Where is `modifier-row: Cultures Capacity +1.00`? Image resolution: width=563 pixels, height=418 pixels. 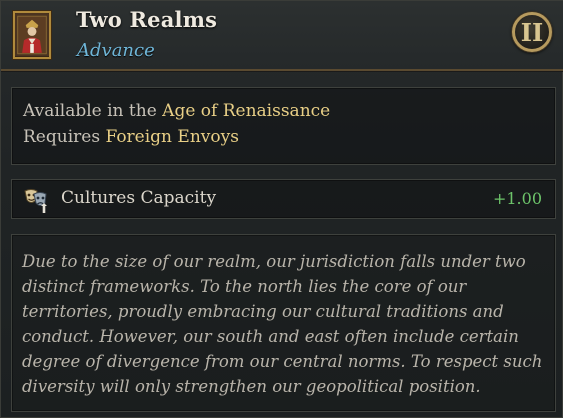
modifier-row: Cultures Capacity +1.00 is located at coordinates (283, 199).